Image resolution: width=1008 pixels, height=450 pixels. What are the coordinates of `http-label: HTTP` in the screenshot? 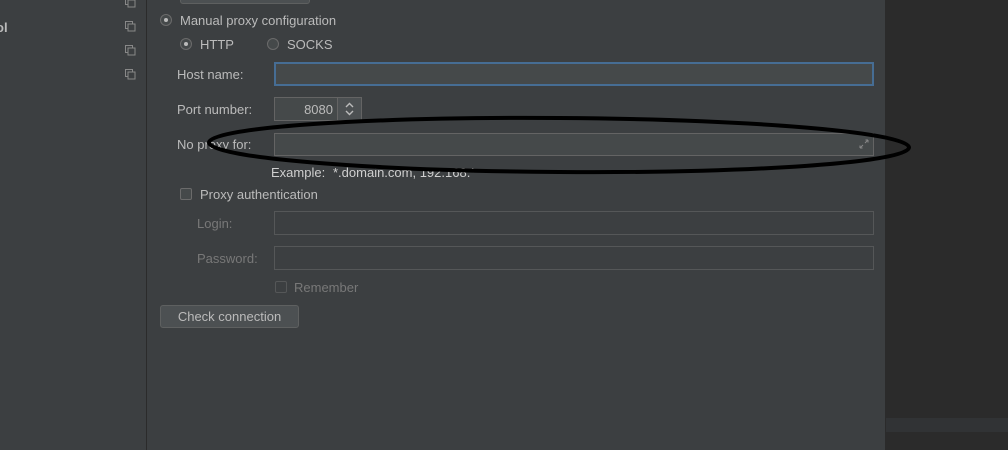 It's located at (217, 44).